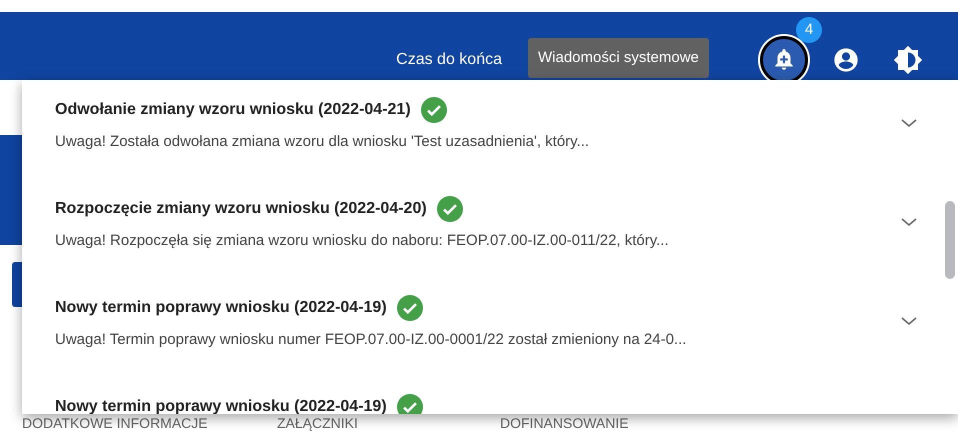 Image resolution: width=958 pixels, height=432 pixels. What do you see at coordinates (233, 110) in the screenshot?
I see `message-title: Odwołanie zmiany wzoru wniosku (2022-04-21)` at bounding box center [233, 110].